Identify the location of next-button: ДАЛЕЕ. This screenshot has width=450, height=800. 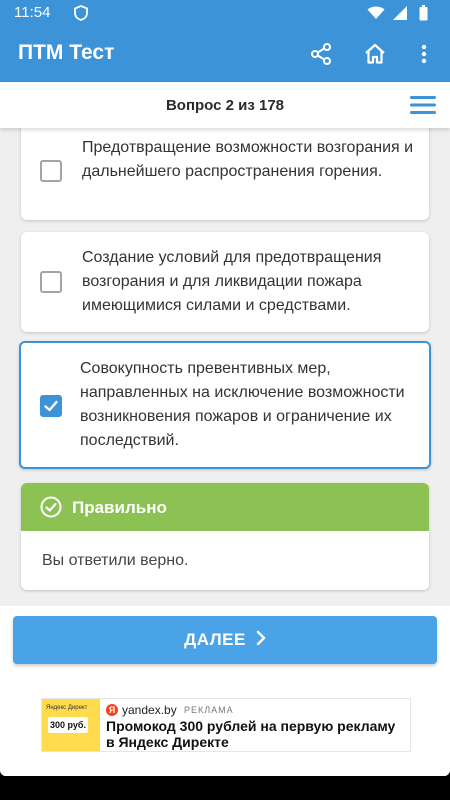
(225, 640).